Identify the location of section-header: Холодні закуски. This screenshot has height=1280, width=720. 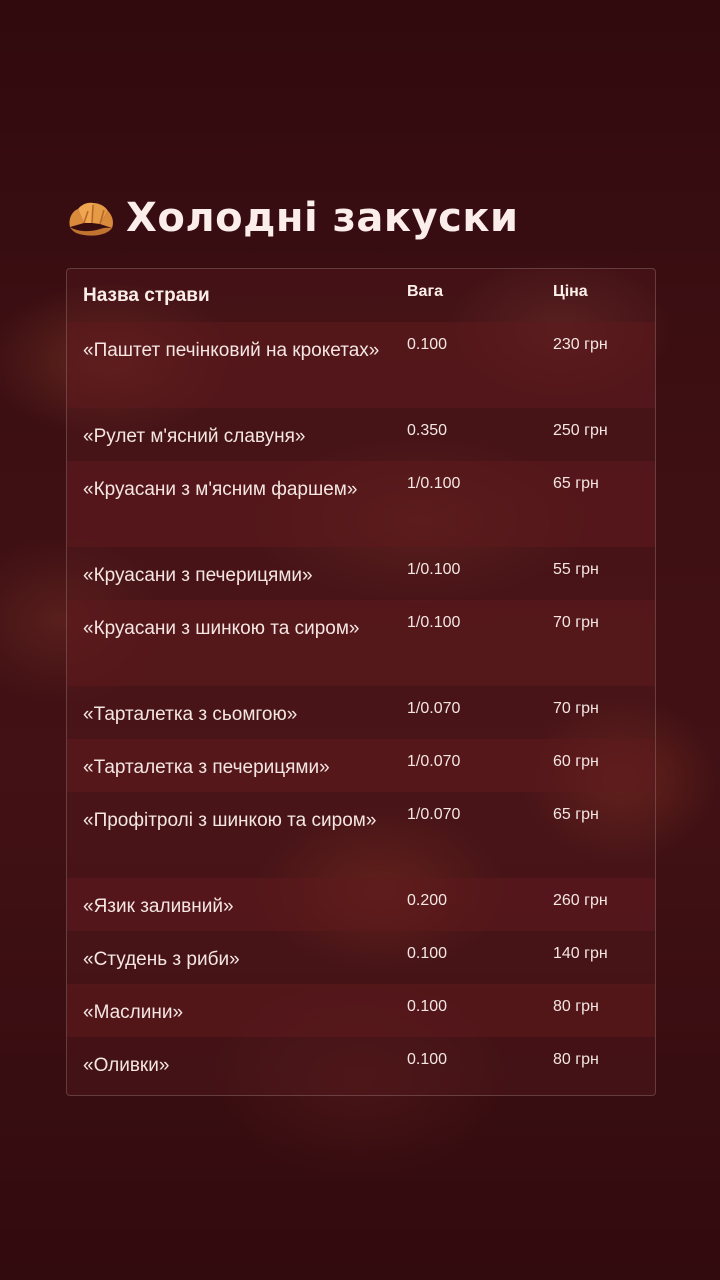
(292, 218).